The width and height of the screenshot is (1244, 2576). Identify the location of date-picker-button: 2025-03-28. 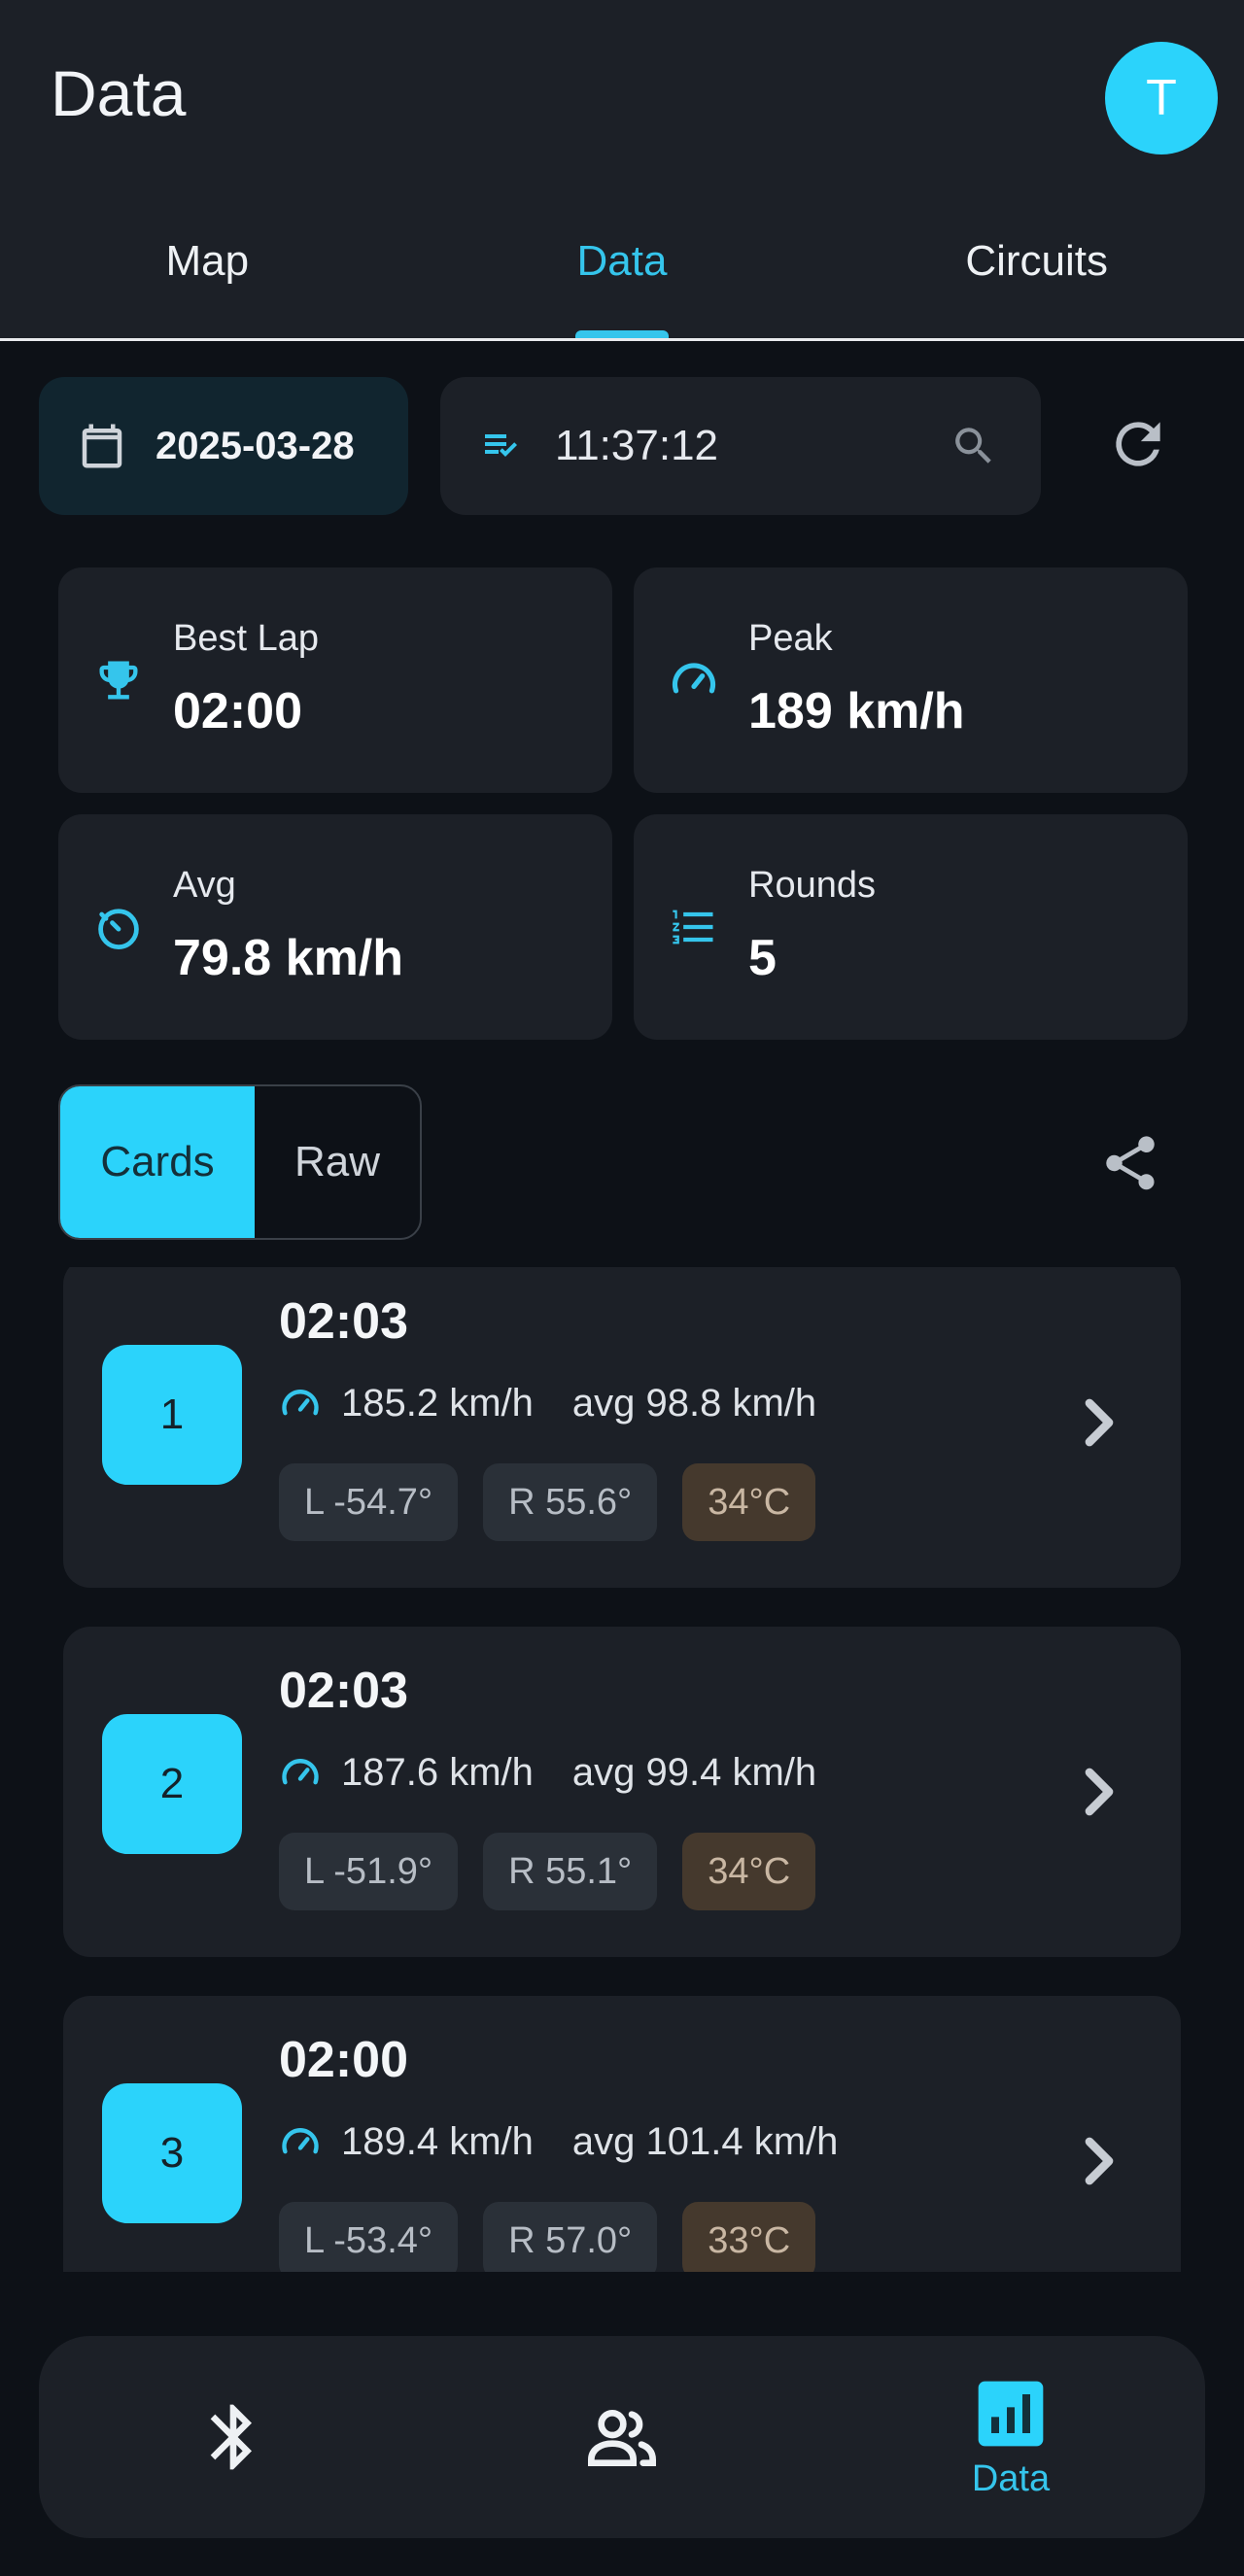
(223, 446).